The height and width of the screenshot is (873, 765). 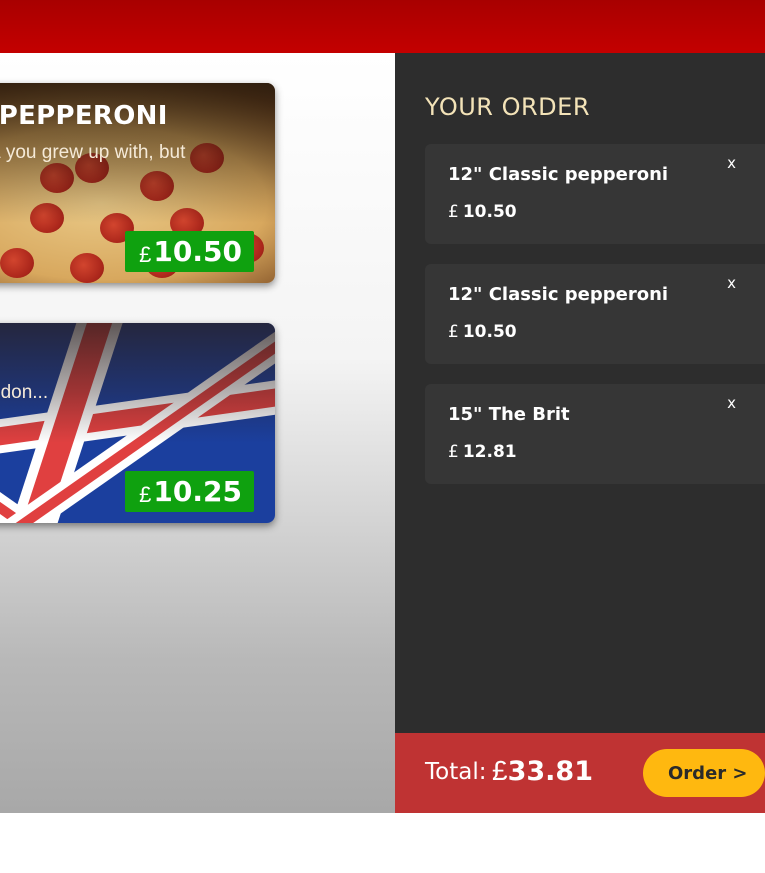 What do you see at coordinates (137, 423) in the screenshot?
I see `menu-item-card-the-brit: T ndon... £ 10.25` at bounding box center [137, 423].